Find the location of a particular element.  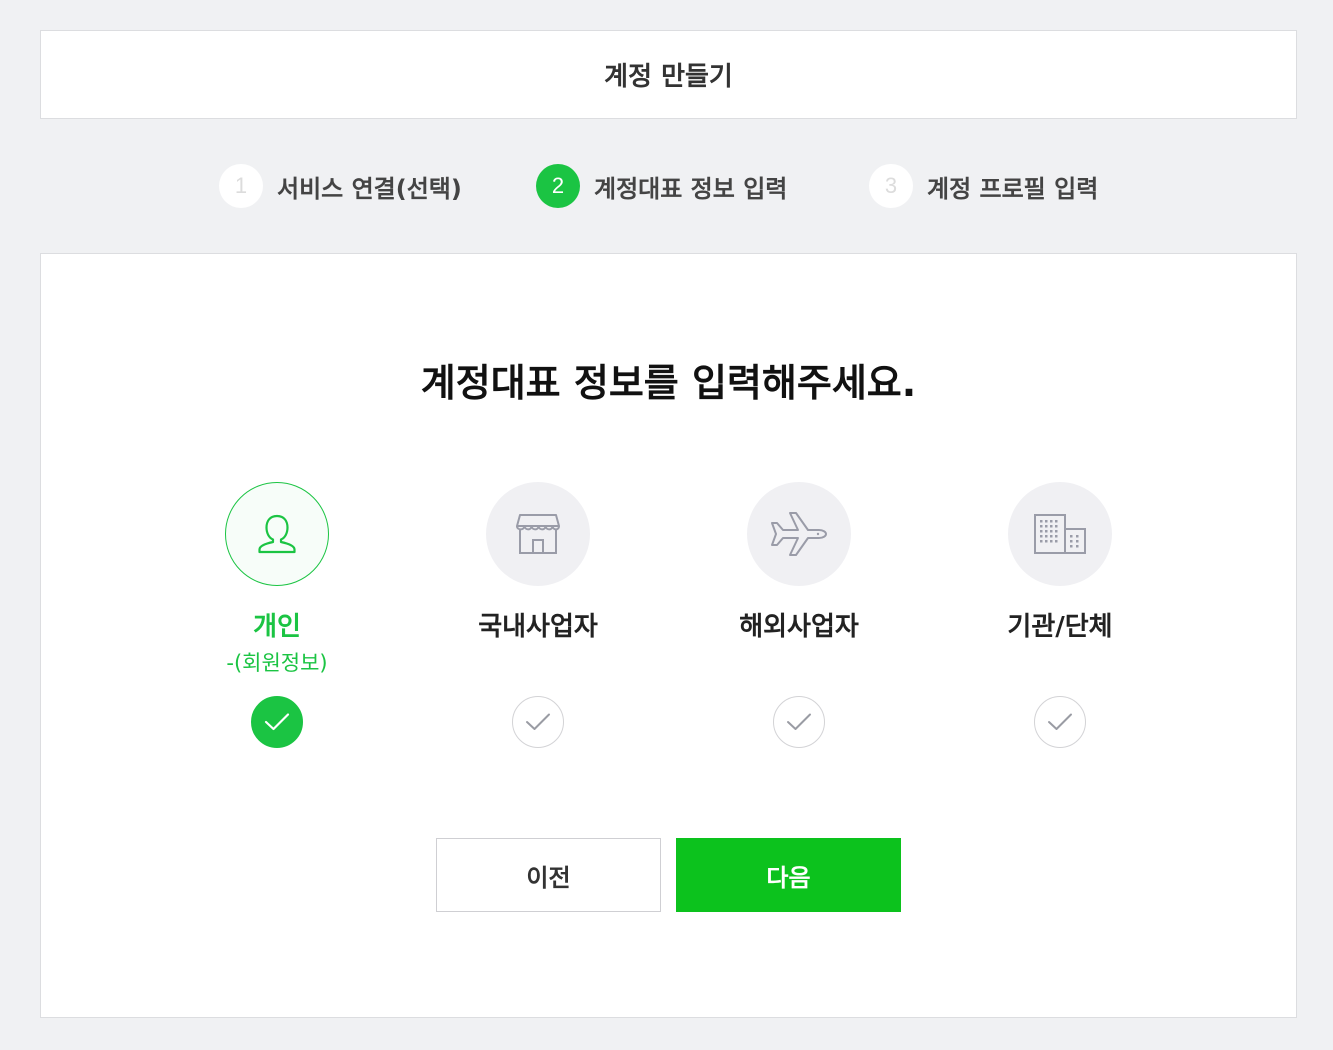

page-title: 계정 만들기 is located at coordinates (668, 77).